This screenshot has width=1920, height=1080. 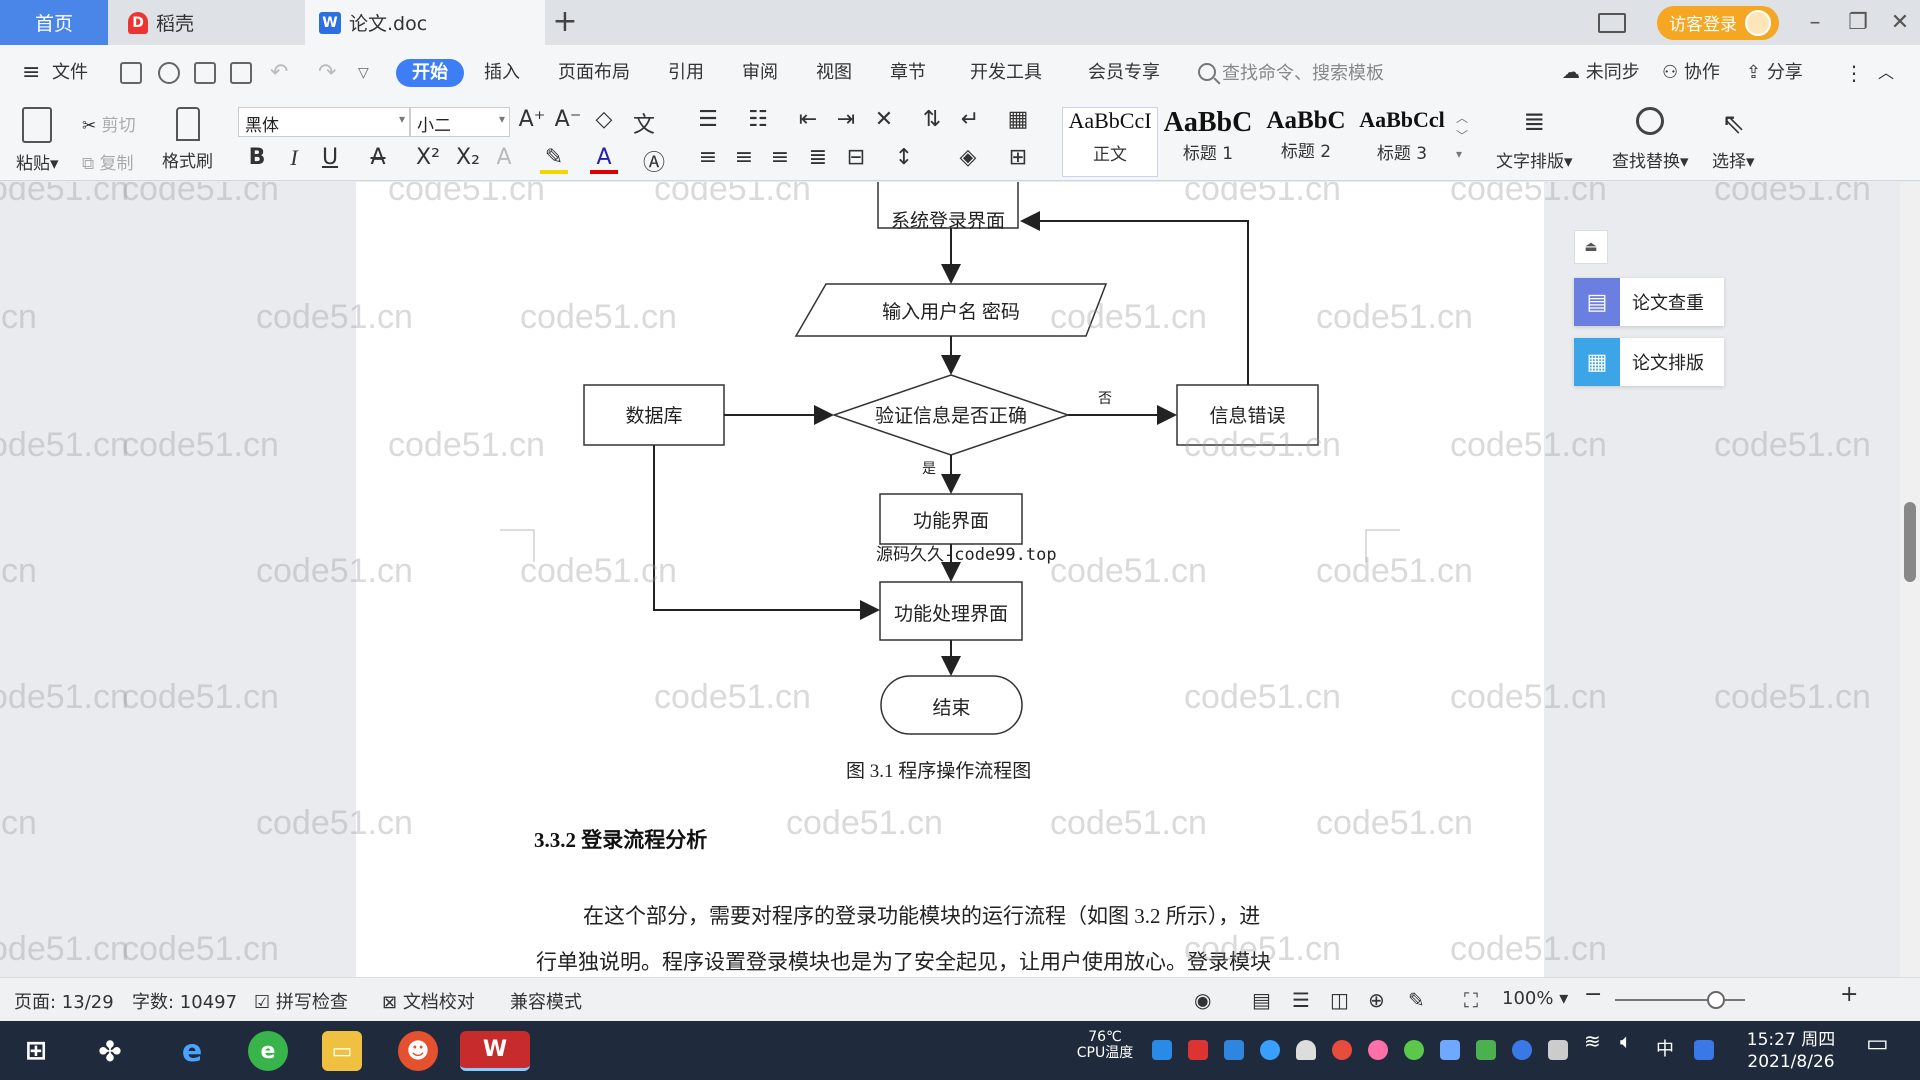 I want to click on spell-check-button: ☑ 拼写检查, so click(x=301, y=1001).